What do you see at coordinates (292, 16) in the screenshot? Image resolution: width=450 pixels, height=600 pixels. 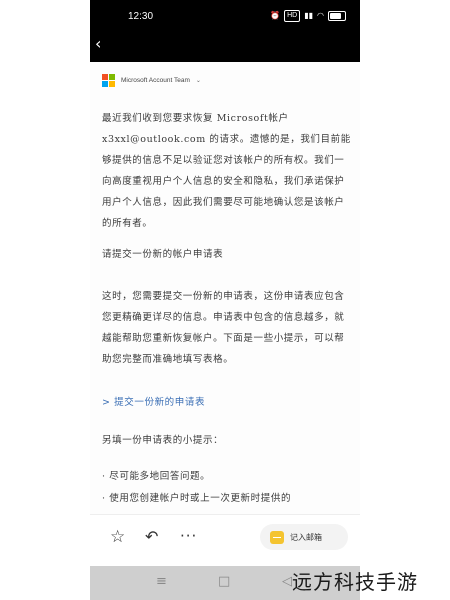 I see `hd-icon: HD` at bounding box center [292, 16].